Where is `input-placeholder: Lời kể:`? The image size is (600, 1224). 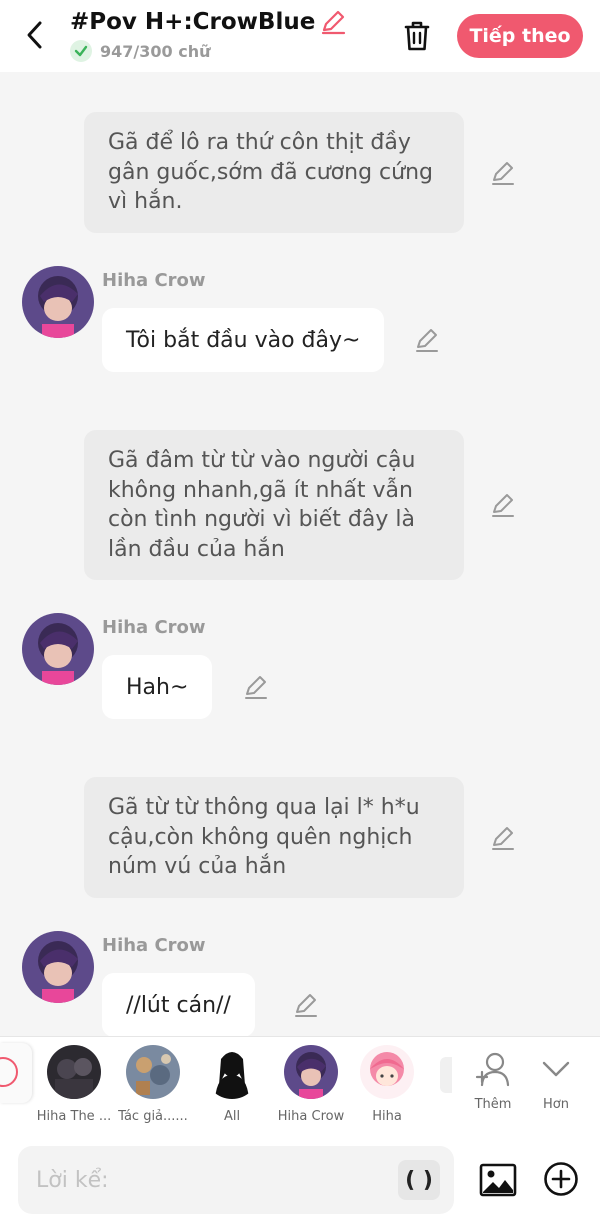 input-placeholder: Lời kể: is located at coordinates (72, 1180).